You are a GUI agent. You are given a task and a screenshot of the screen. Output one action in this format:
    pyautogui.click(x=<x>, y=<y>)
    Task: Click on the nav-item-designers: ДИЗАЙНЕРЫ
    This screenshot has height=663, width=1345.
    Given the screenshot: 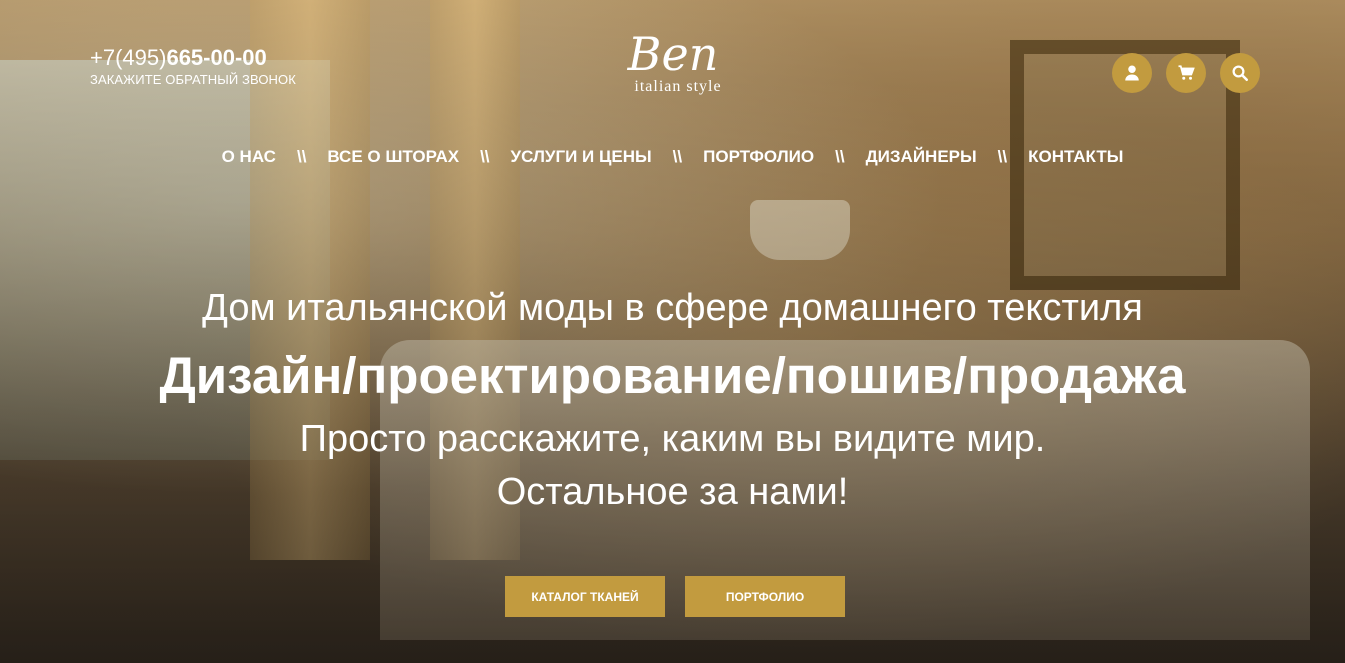 What is the action you would take?
    pyautogui.click(x=921, y=157)
    